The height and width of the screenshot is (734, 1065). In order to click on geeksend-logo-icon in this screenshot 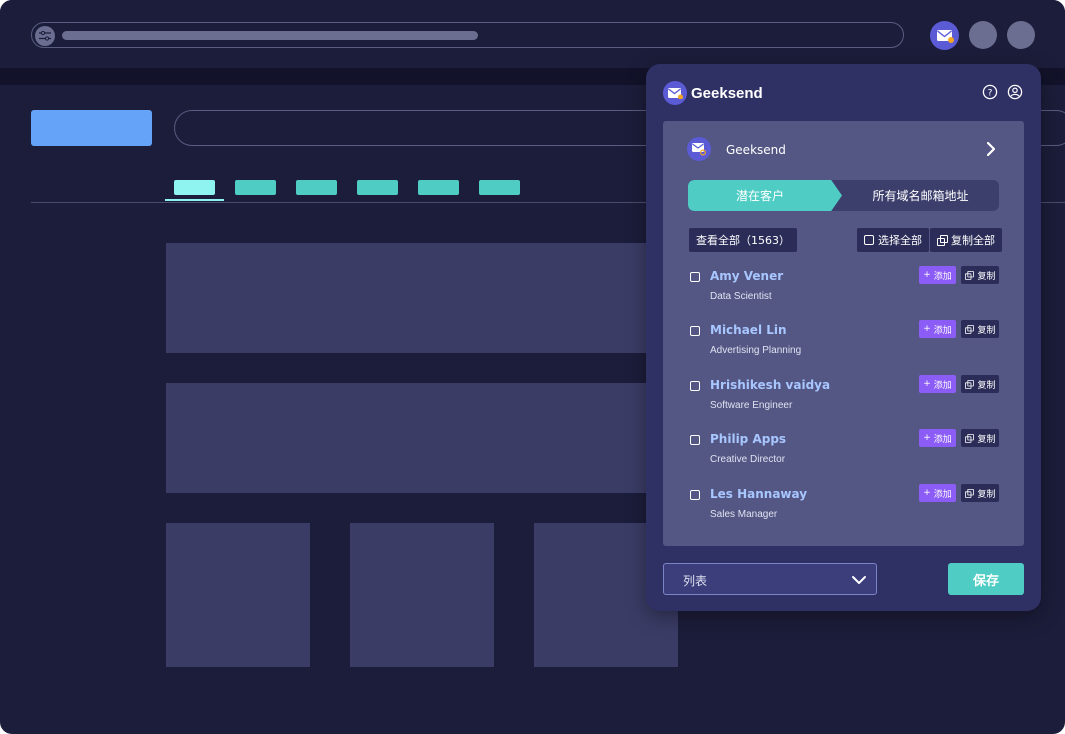, I will do `click(675, 93)`.